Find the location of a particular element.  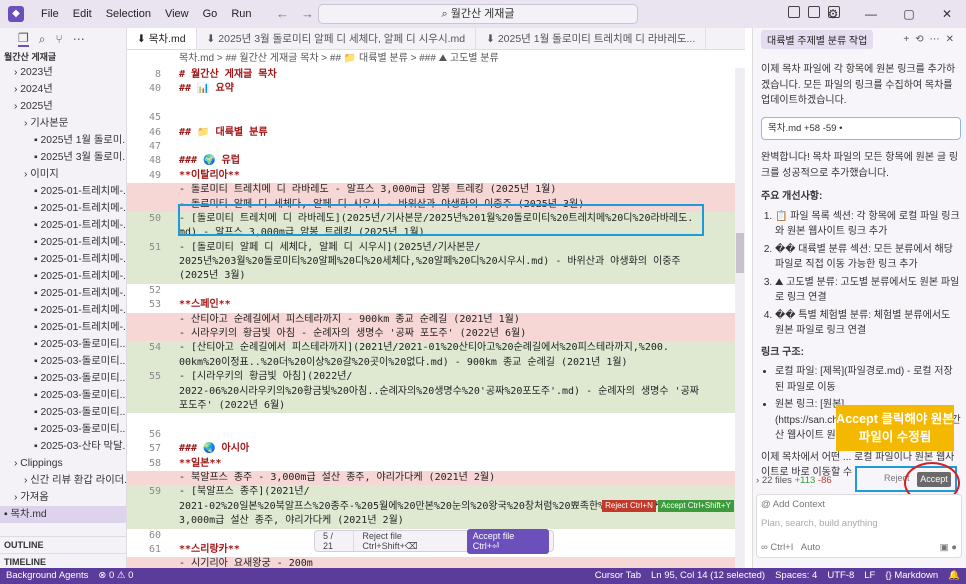

scroll-thumb is located at coordinates (740, 253).